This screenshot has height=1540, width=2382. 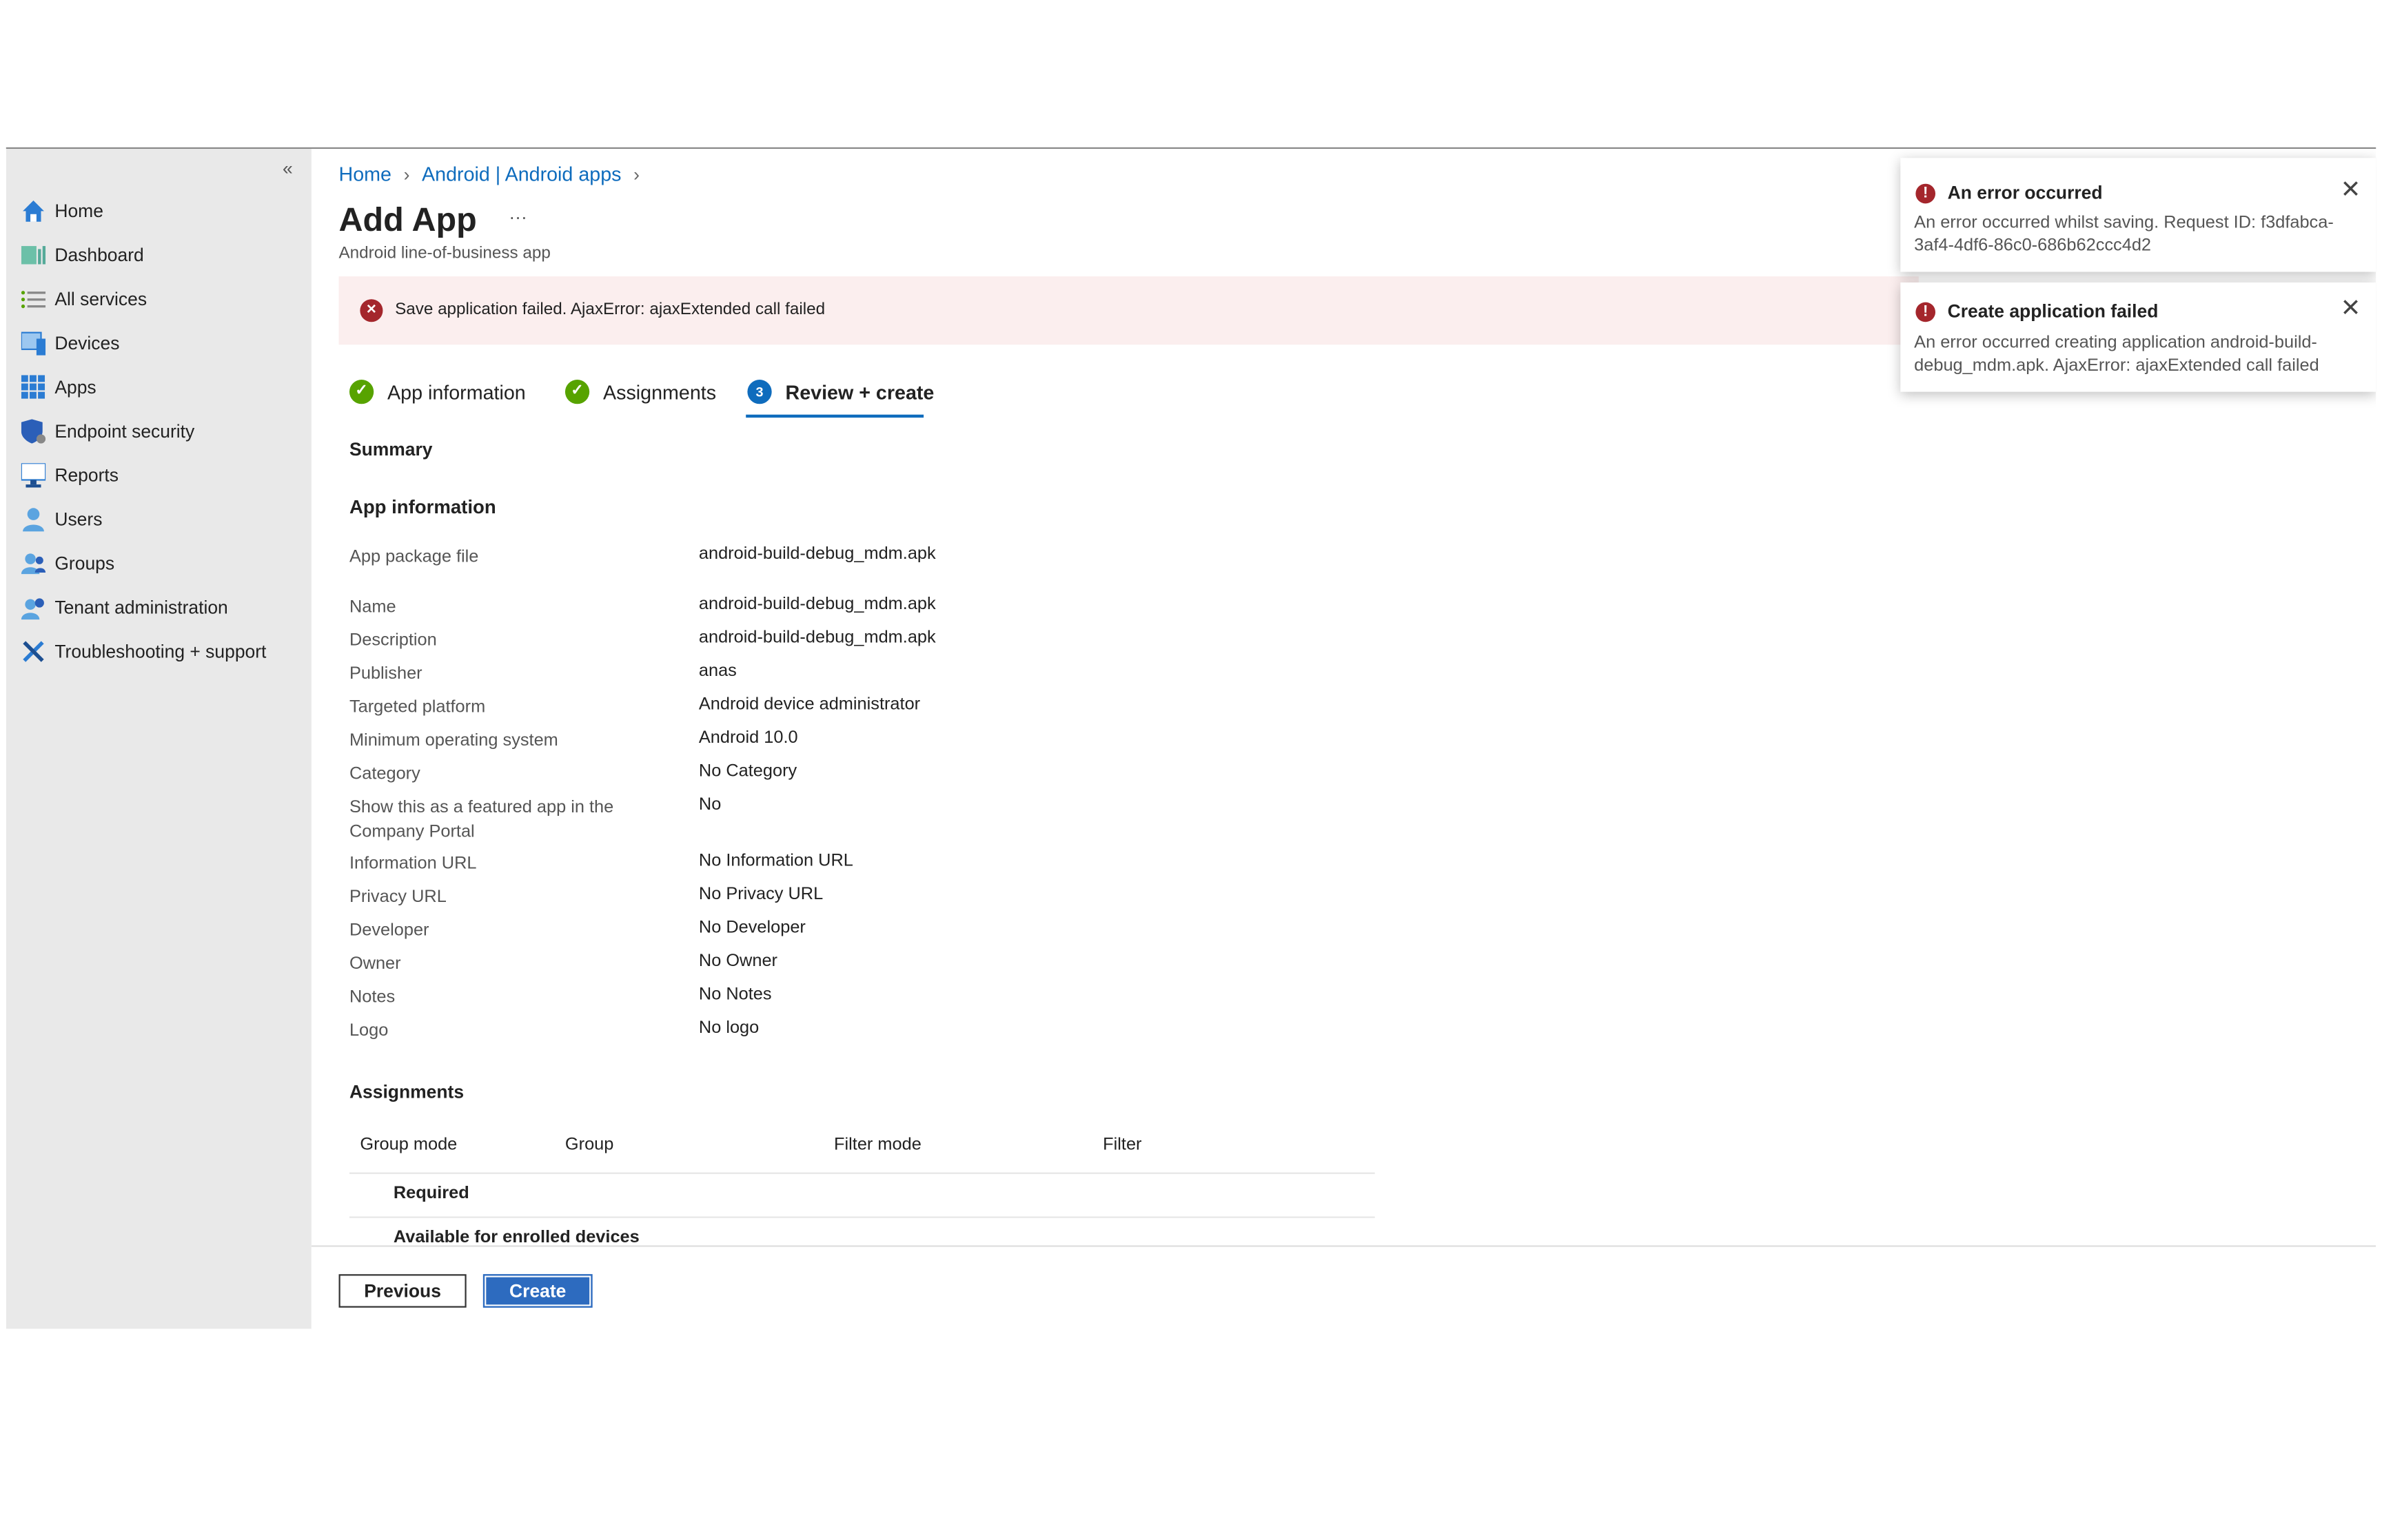 What do you see at coordinates (413, 864) in the screenshot?
I see `field-label: Information URL` at bounding box center [413, 864].